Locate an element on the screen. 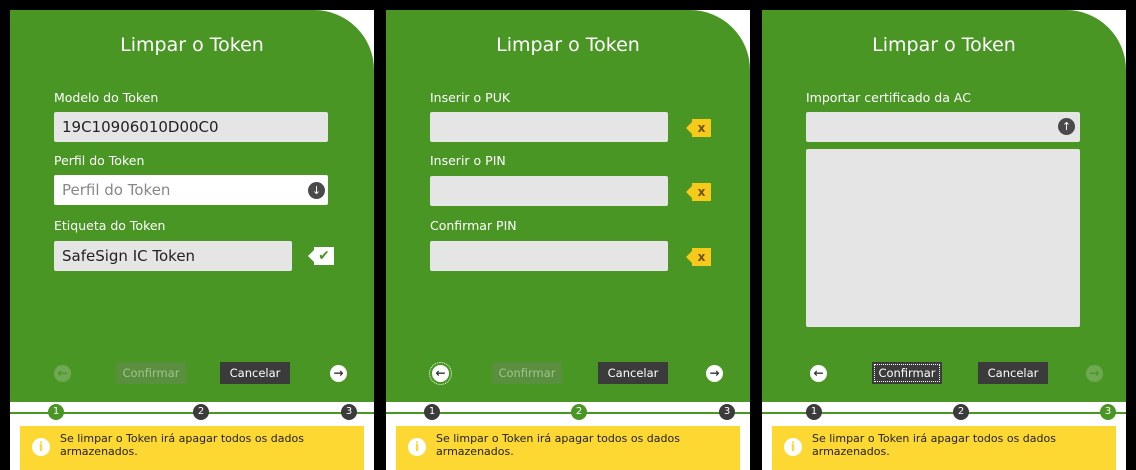 This screenshot has height=470, width=1136. field-label-pin: Inserir o PIN is located at coordinates (468, 160).